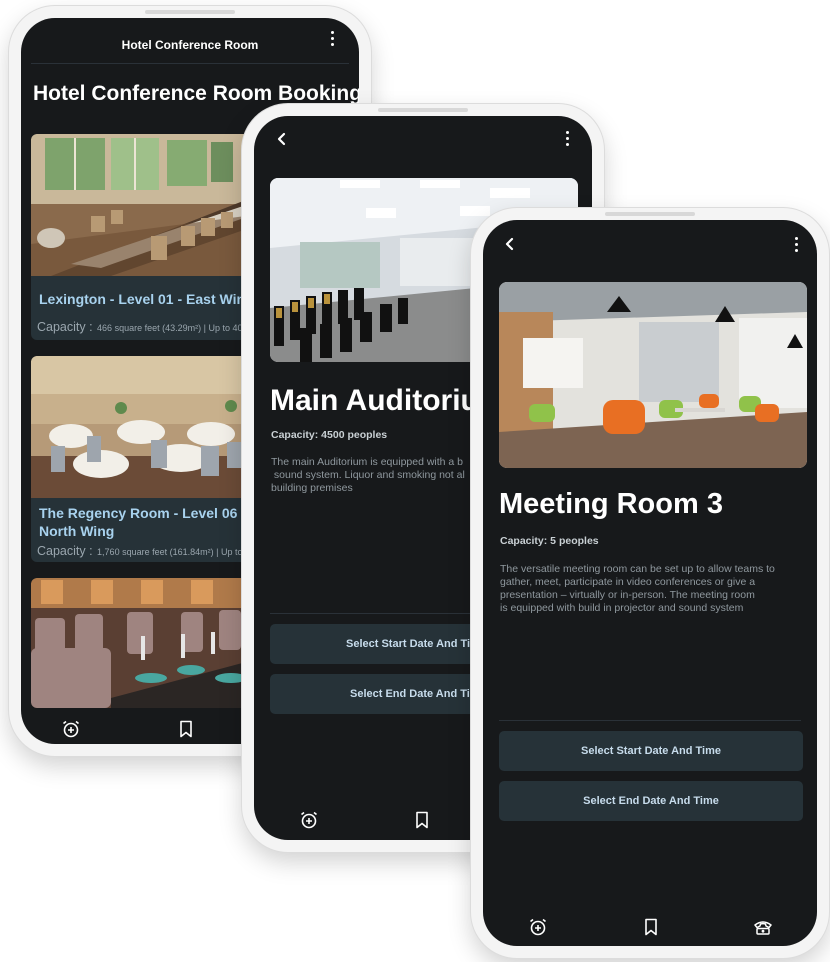 This screenshot has height=962, width=830. Describe the element at coordinates (77, 531) in the screenshot. I see `room-name-line2: North Wing` at that location.